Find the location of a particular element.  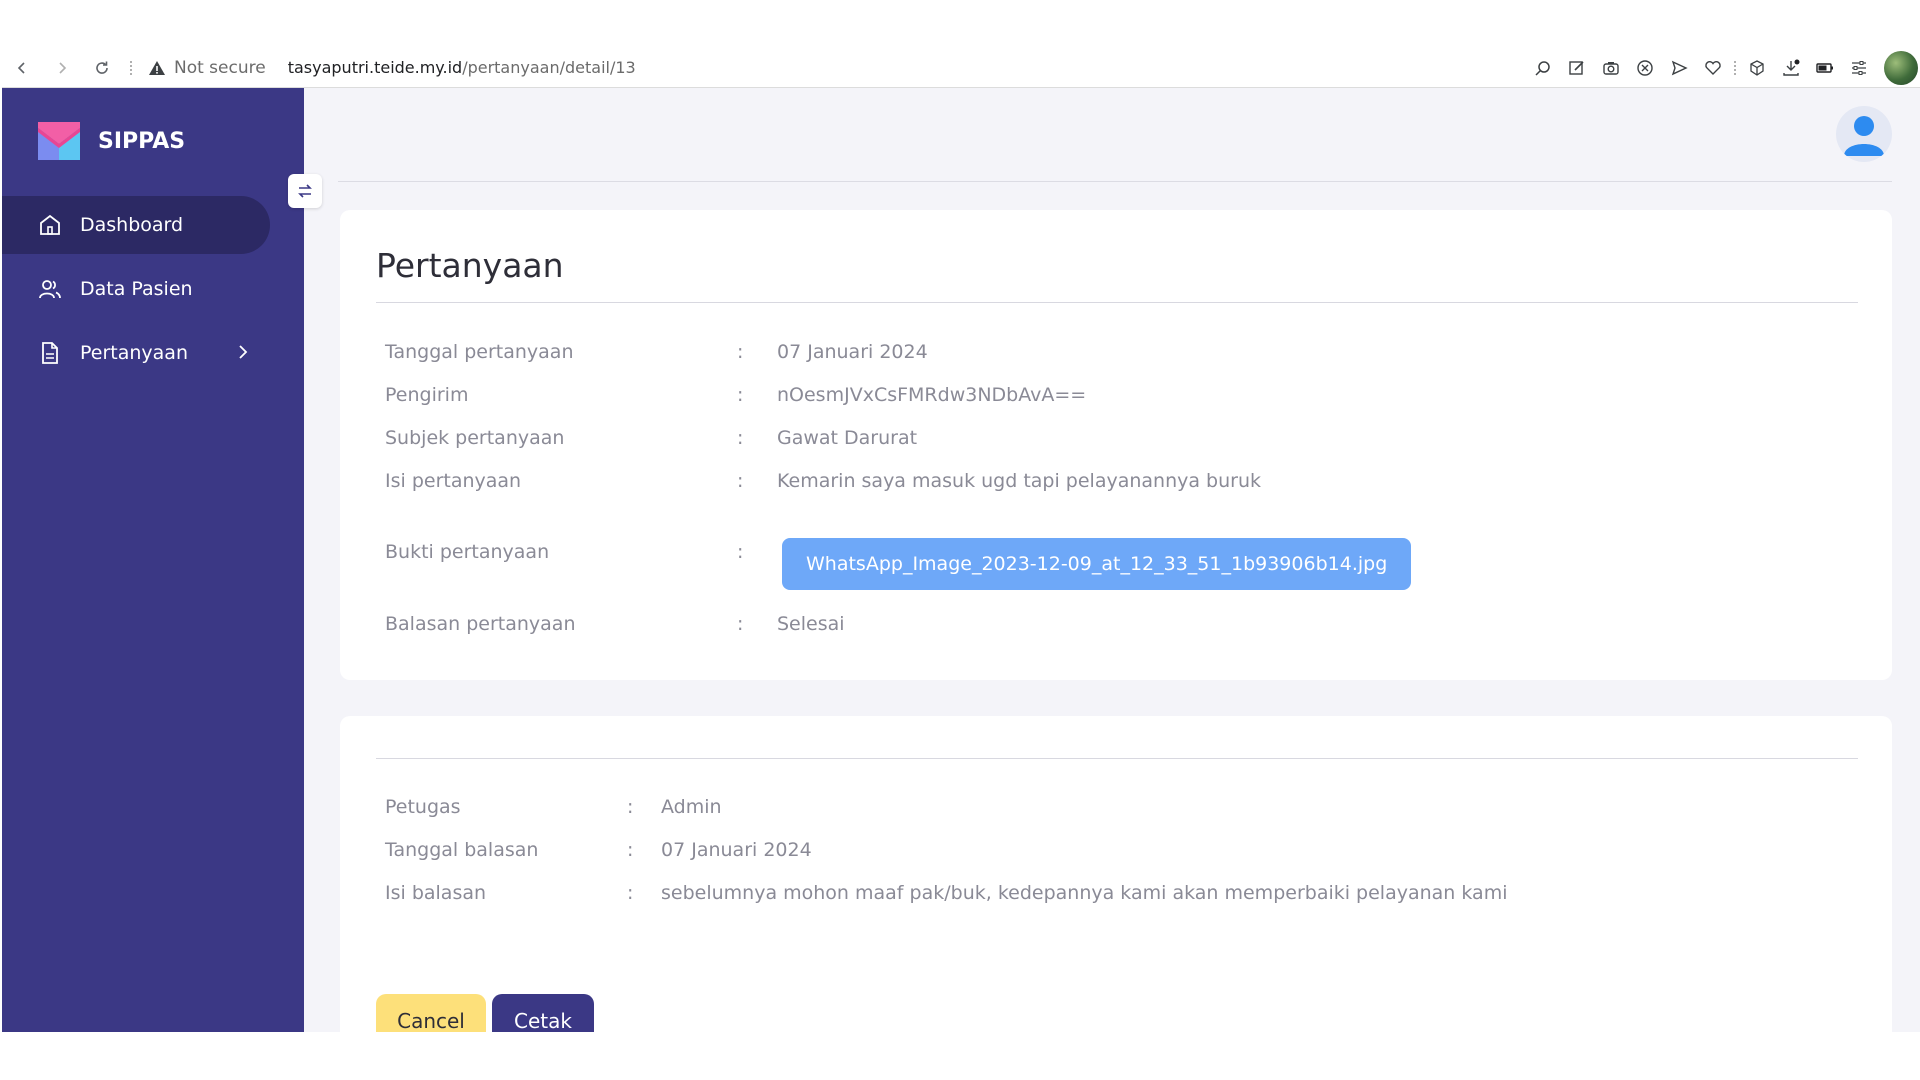

reload-button is located at coordinates (102, 68).